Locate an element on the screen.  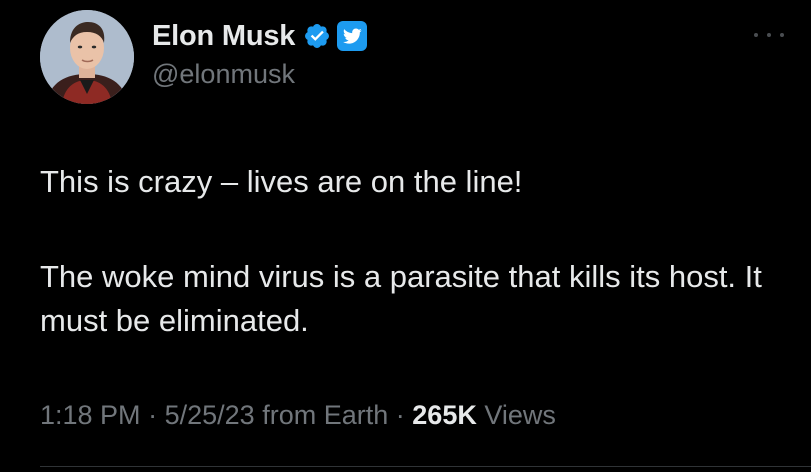
tweet-paragraph-1: This is crazy – lives are on the line! is located at coordinates (281, 181).